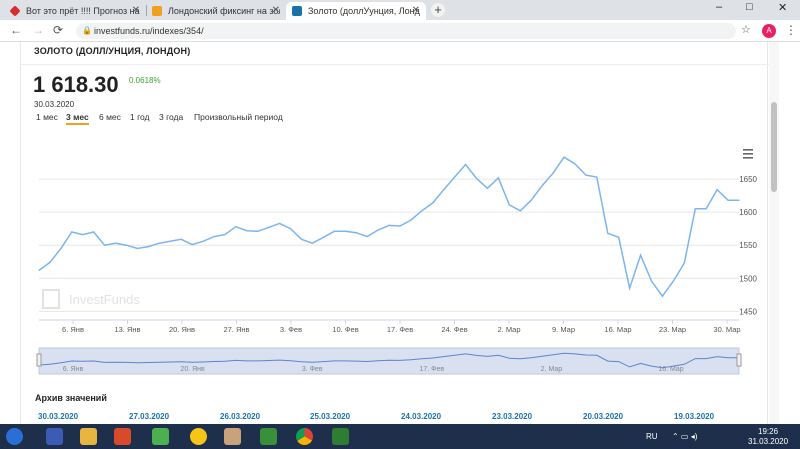 The height and width of the screenshot is (449, 800). Describe the element at coordinates (603, 416) in the screenshot. I see `archive-date: 20.03.2020` at that location.